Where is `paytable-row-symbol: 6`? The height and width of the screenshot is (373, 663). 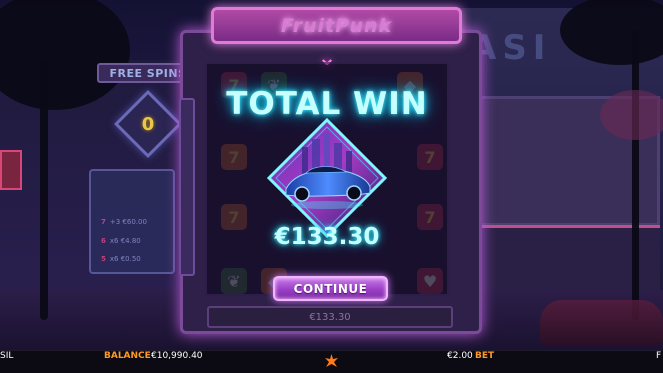 paytable-row-symbol: 6 is located at coordinates (103, 240).